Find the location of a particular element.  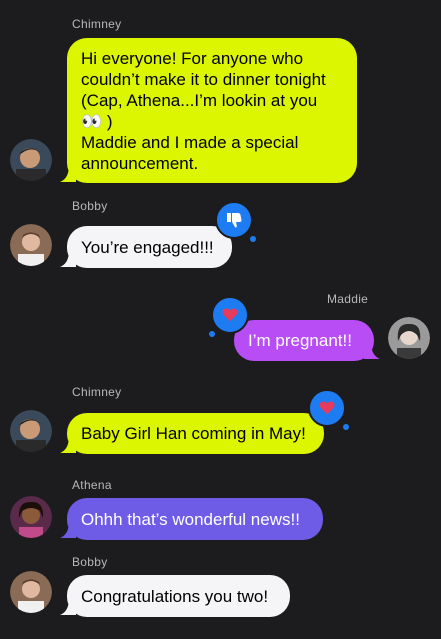

message-text: Congratulations you two! is located at coordinates (175, 596).